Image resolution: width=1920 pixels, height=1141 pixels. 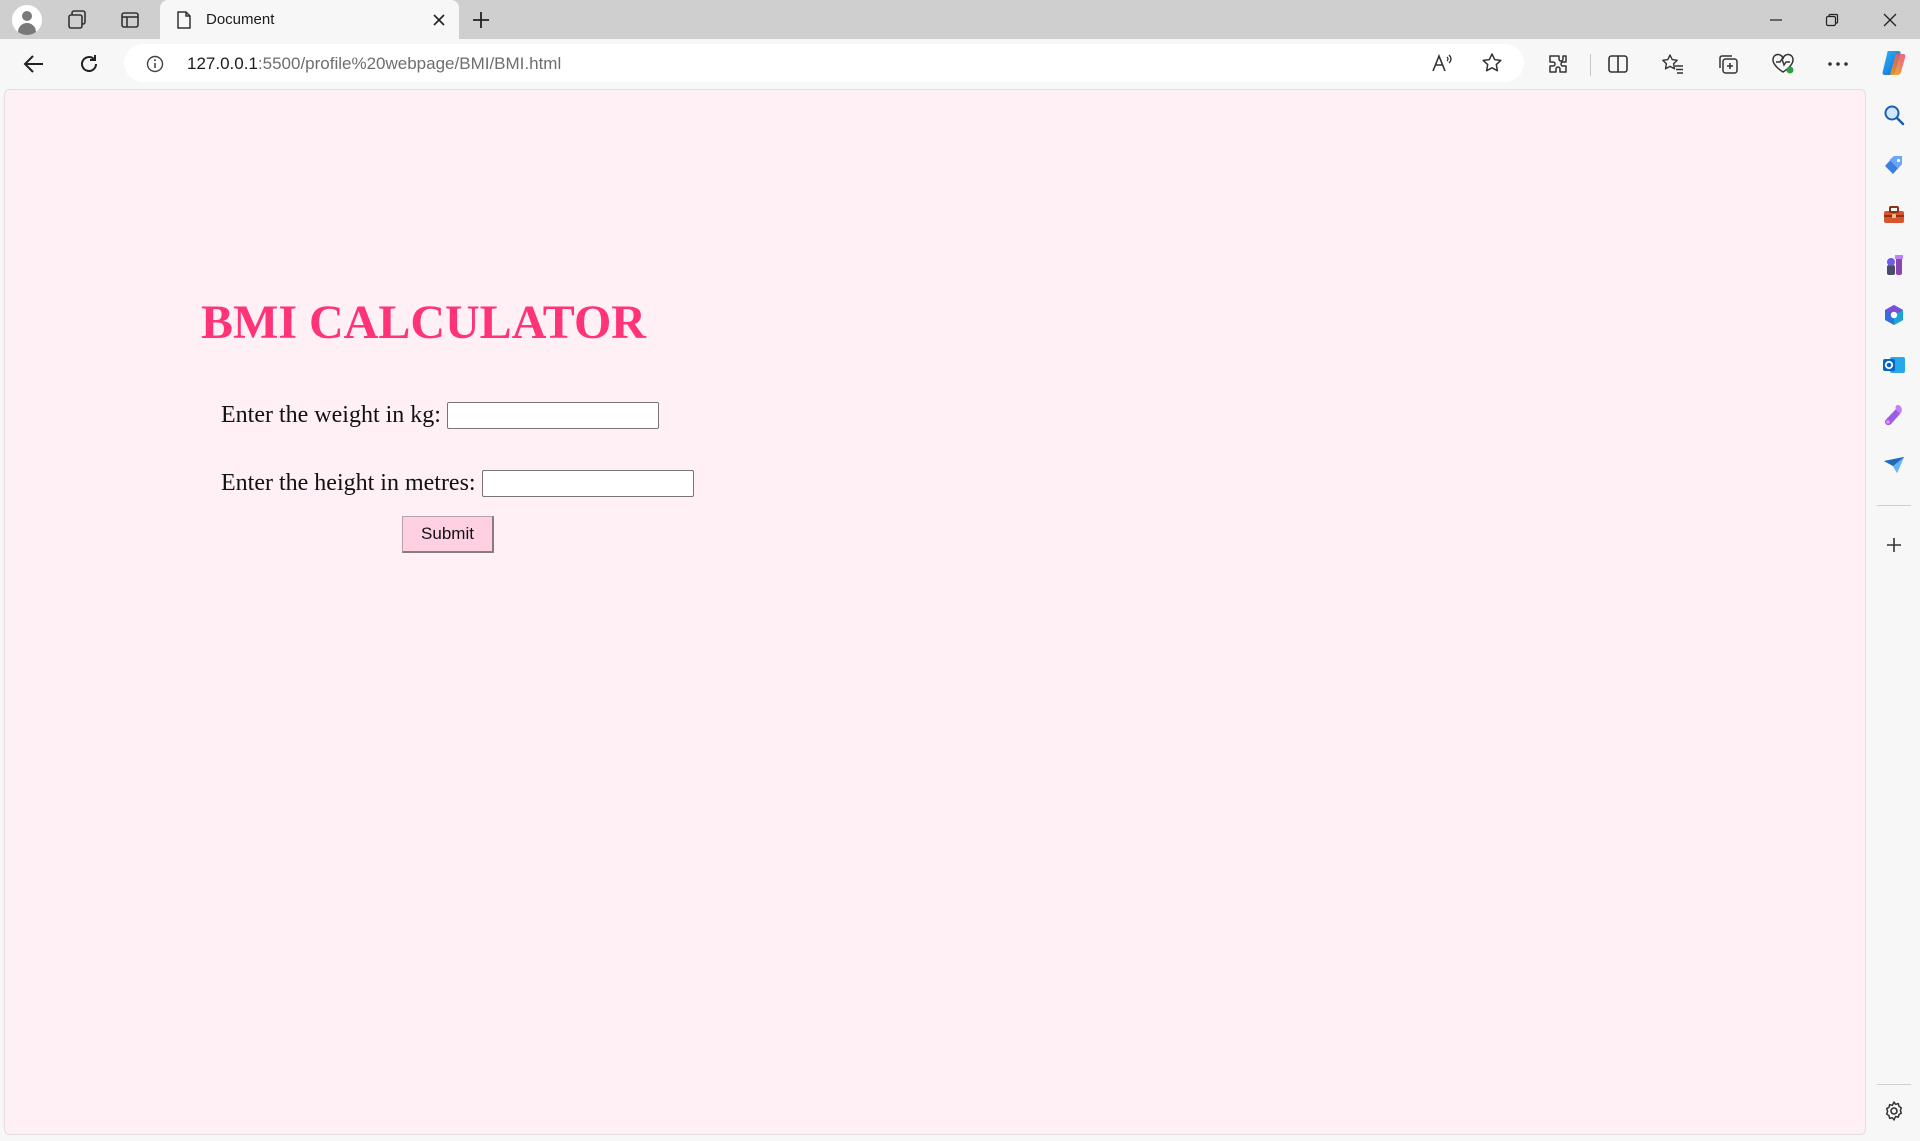 What do you see at coordinates (1728, 64) in the screenshot?
I see `collections-icon` at bounding box center [1728, 64].